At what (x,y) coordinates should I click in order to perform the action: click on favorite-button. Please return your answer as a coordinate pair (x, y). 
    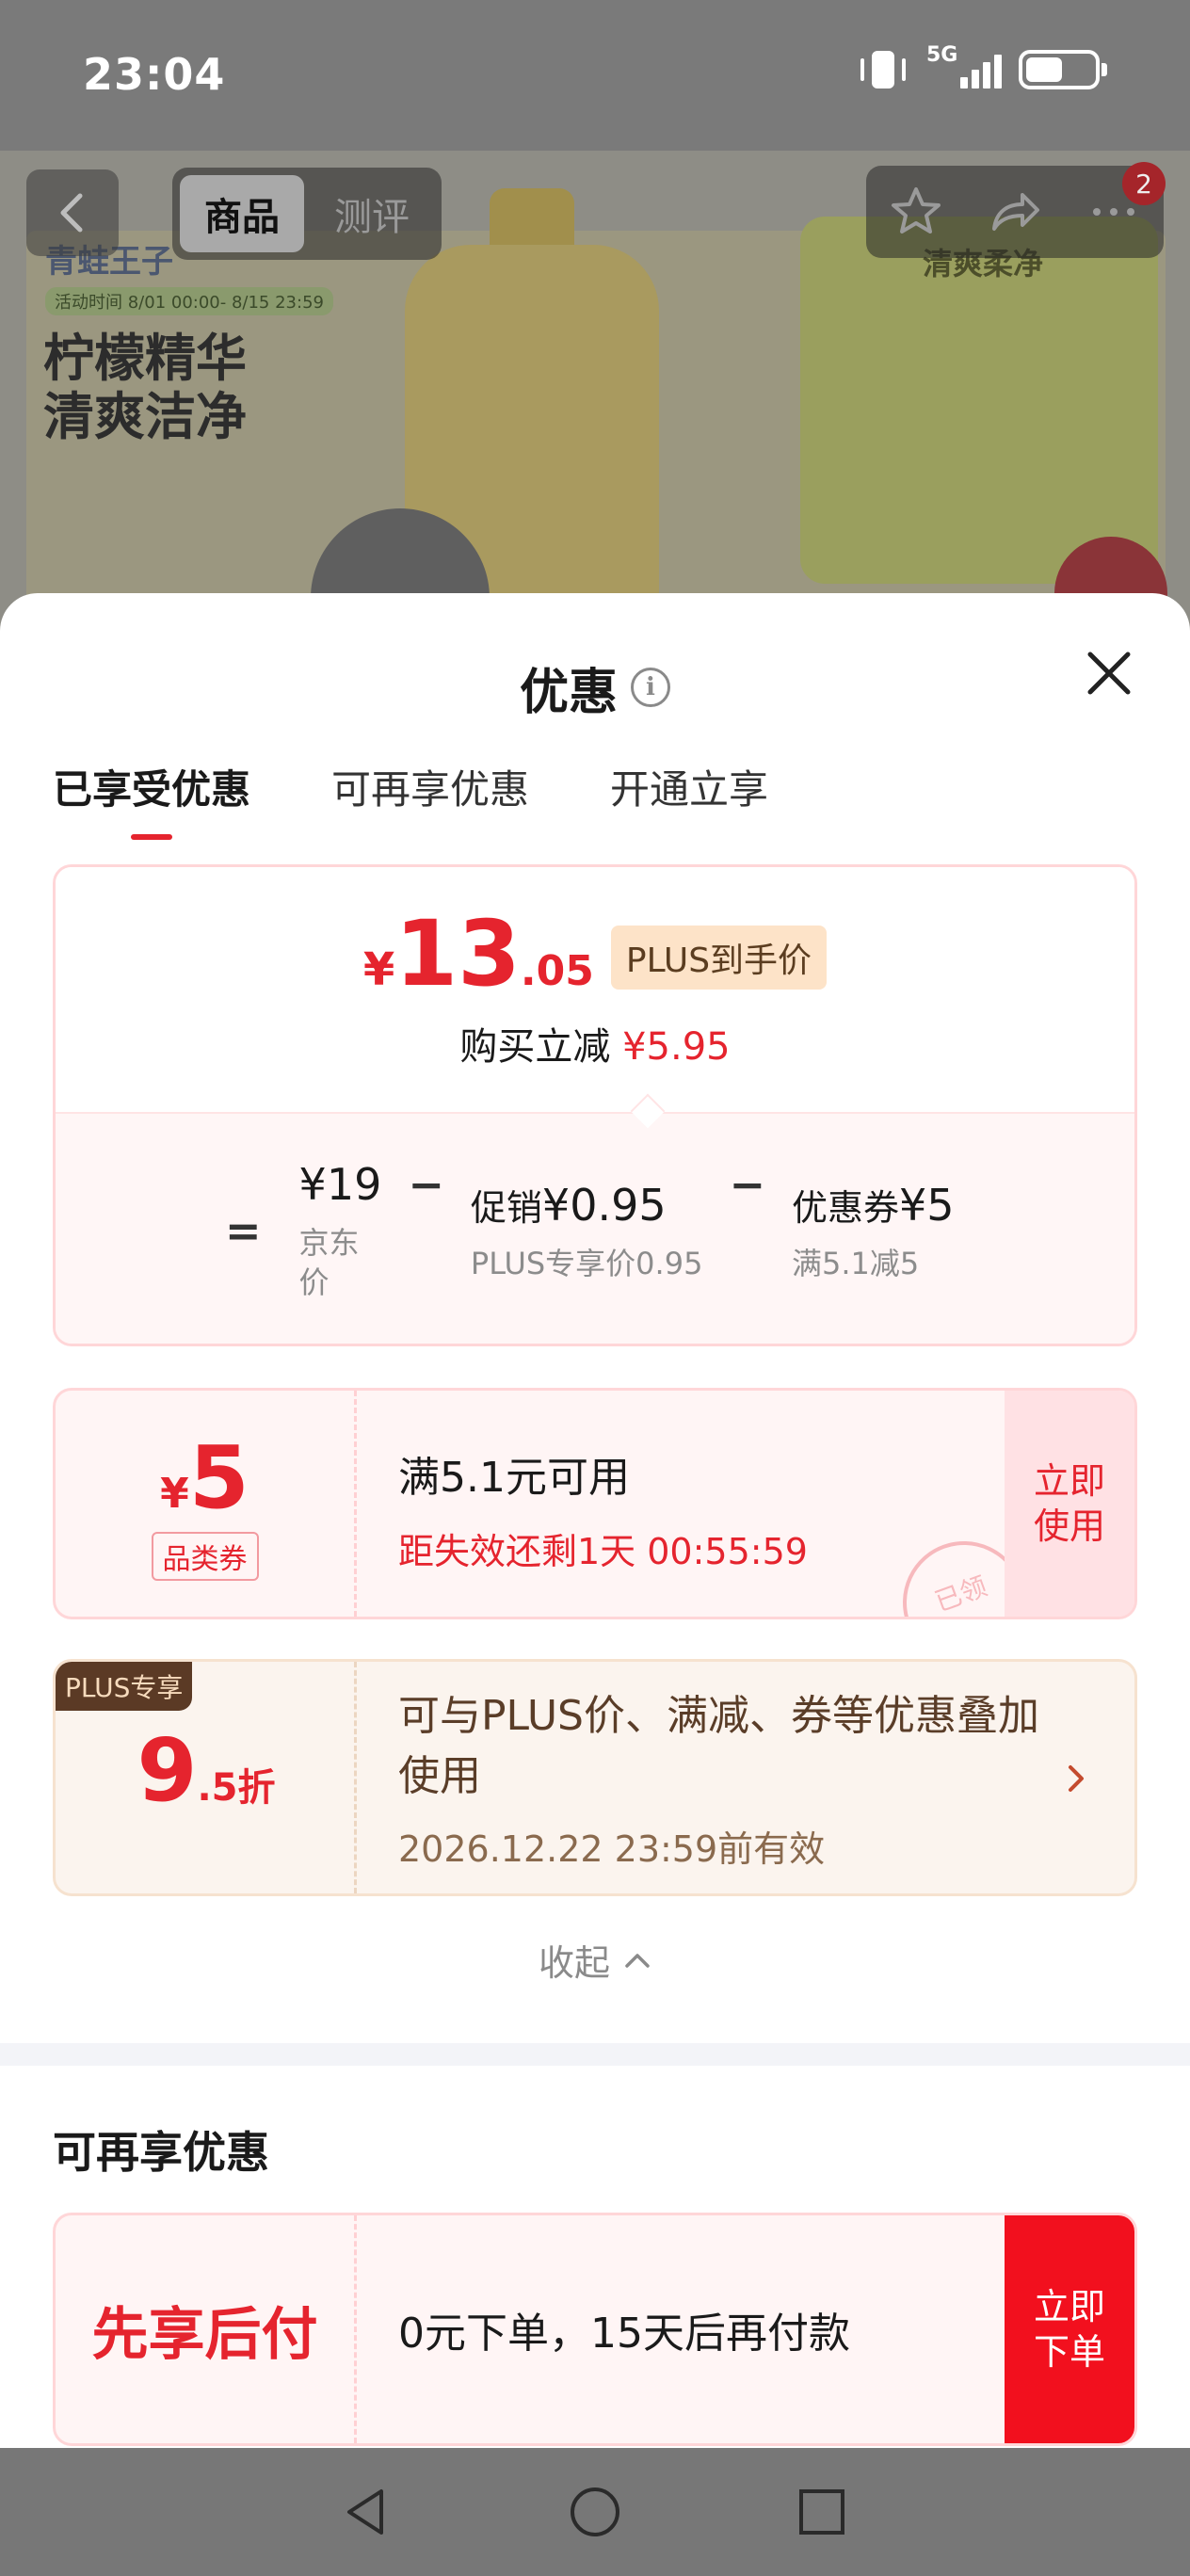
    Looking at the image, I should click on (916, 212).